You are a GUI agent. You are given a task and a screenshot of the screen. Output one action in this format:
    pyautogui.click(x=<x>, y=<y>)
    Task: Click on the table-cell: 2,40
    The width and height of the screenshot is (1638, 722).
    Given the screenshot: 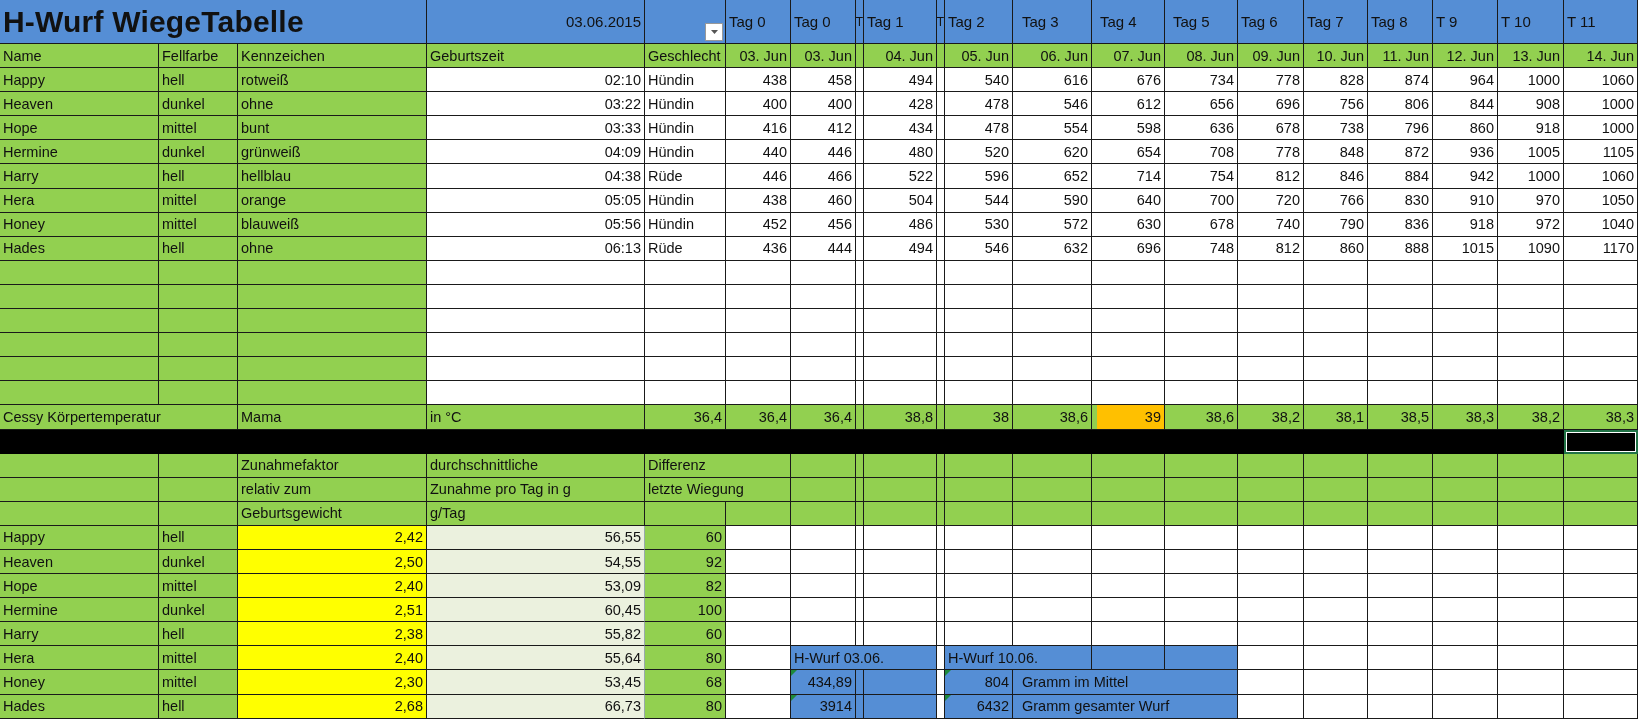 What is the action you would take?
    pyautogui.click(x=332, y=658)
    